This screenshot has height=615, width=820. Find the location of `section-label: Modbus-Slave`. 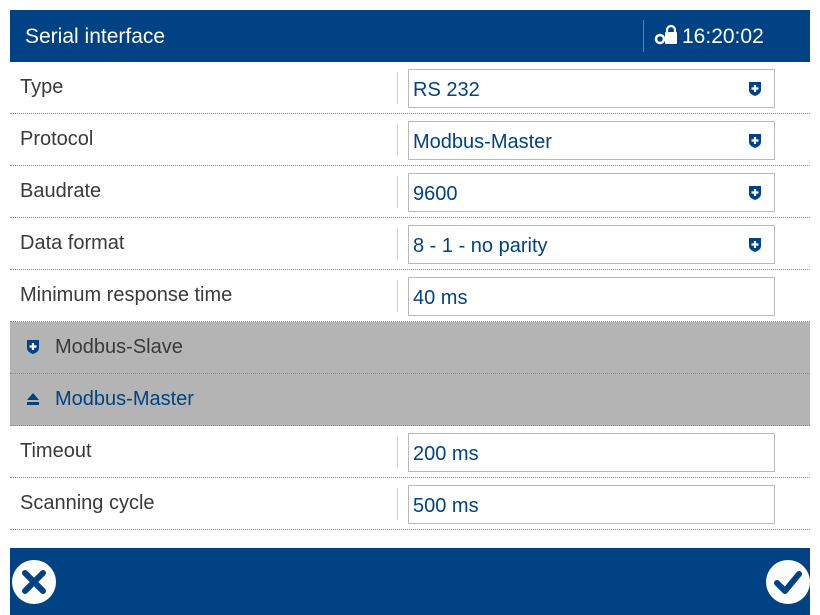

section-label: Modbus-Slave is located at coordinates (119, 347).